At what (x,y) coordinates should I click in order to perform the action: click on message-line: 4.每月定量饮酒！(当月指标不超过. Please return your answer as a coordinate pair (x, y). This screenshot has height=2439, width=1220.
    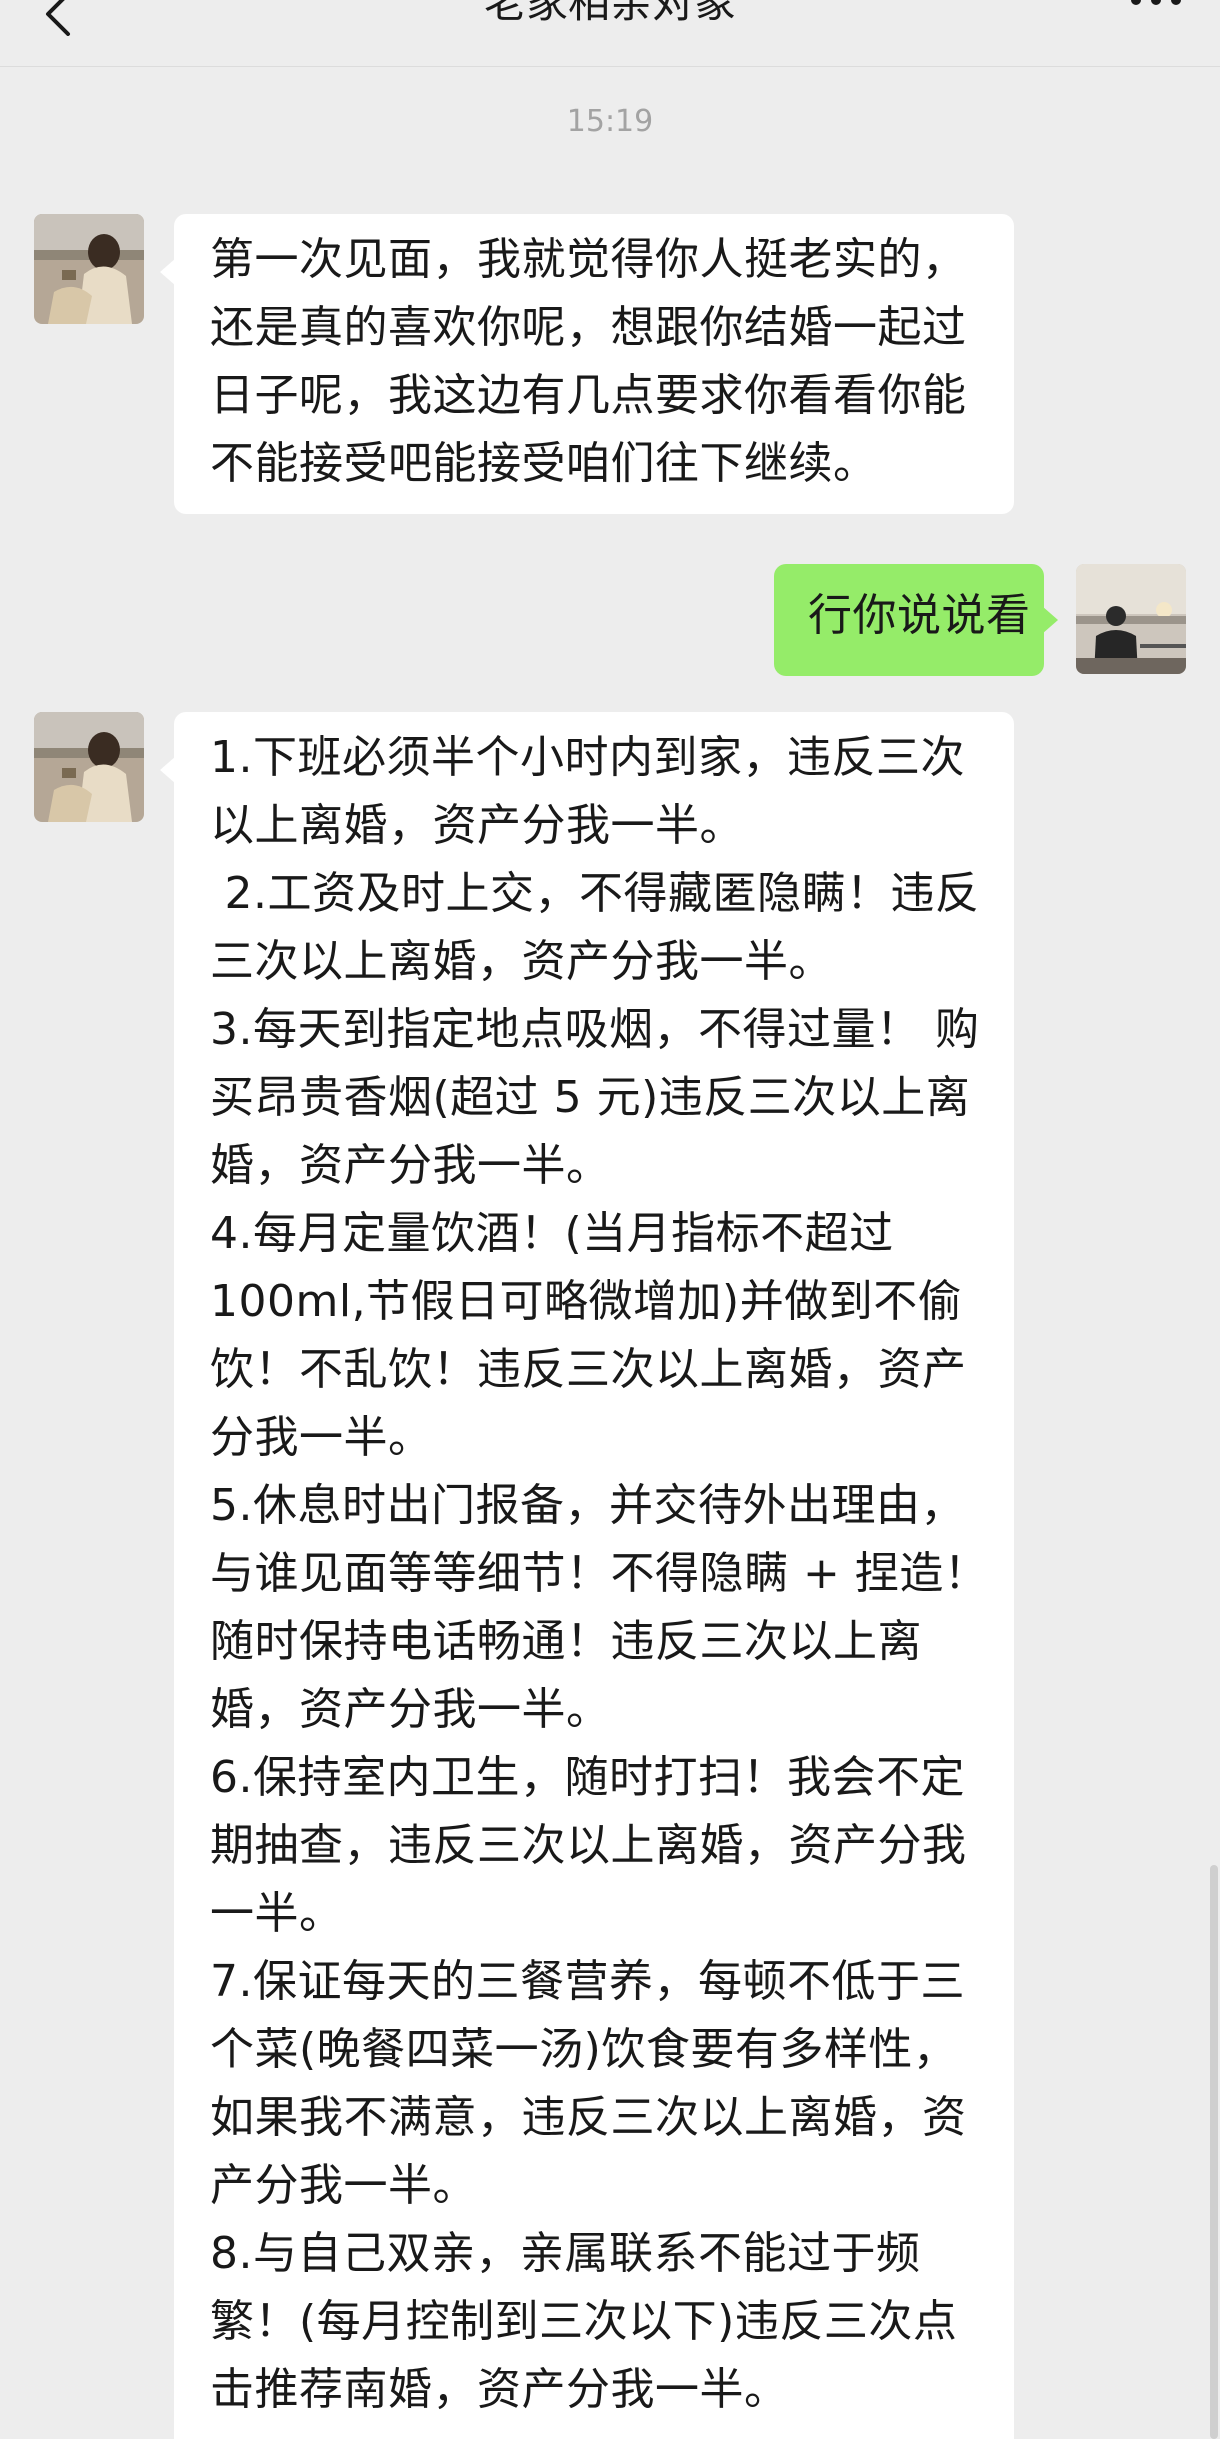
    Looking at the image, I should click on (552, 1233).